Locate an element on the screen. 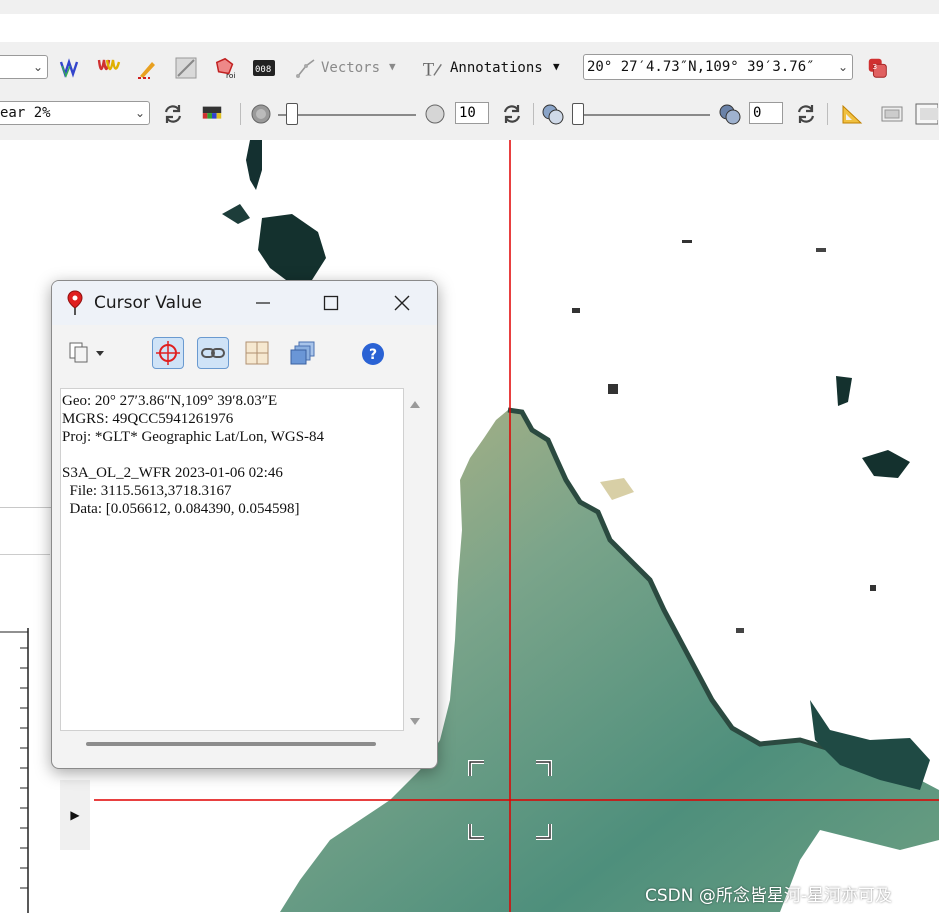  data-line: Data: [0.056612, 0.084390, 0.054598] is located at coordinates (181, 509).